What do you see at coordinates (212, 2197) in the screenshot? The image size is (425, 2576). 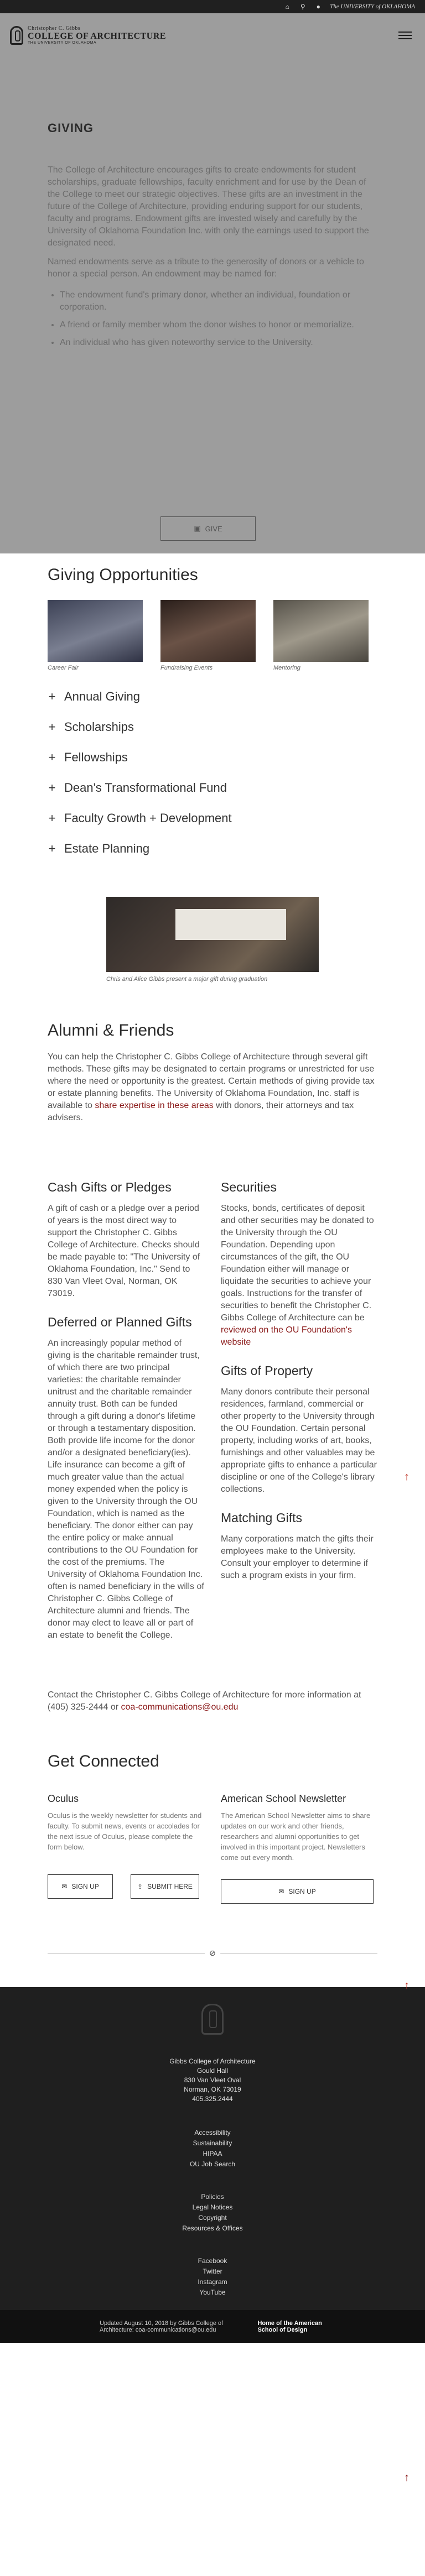 I see `footer-link: Policies` at bounding box center [212, 2197].